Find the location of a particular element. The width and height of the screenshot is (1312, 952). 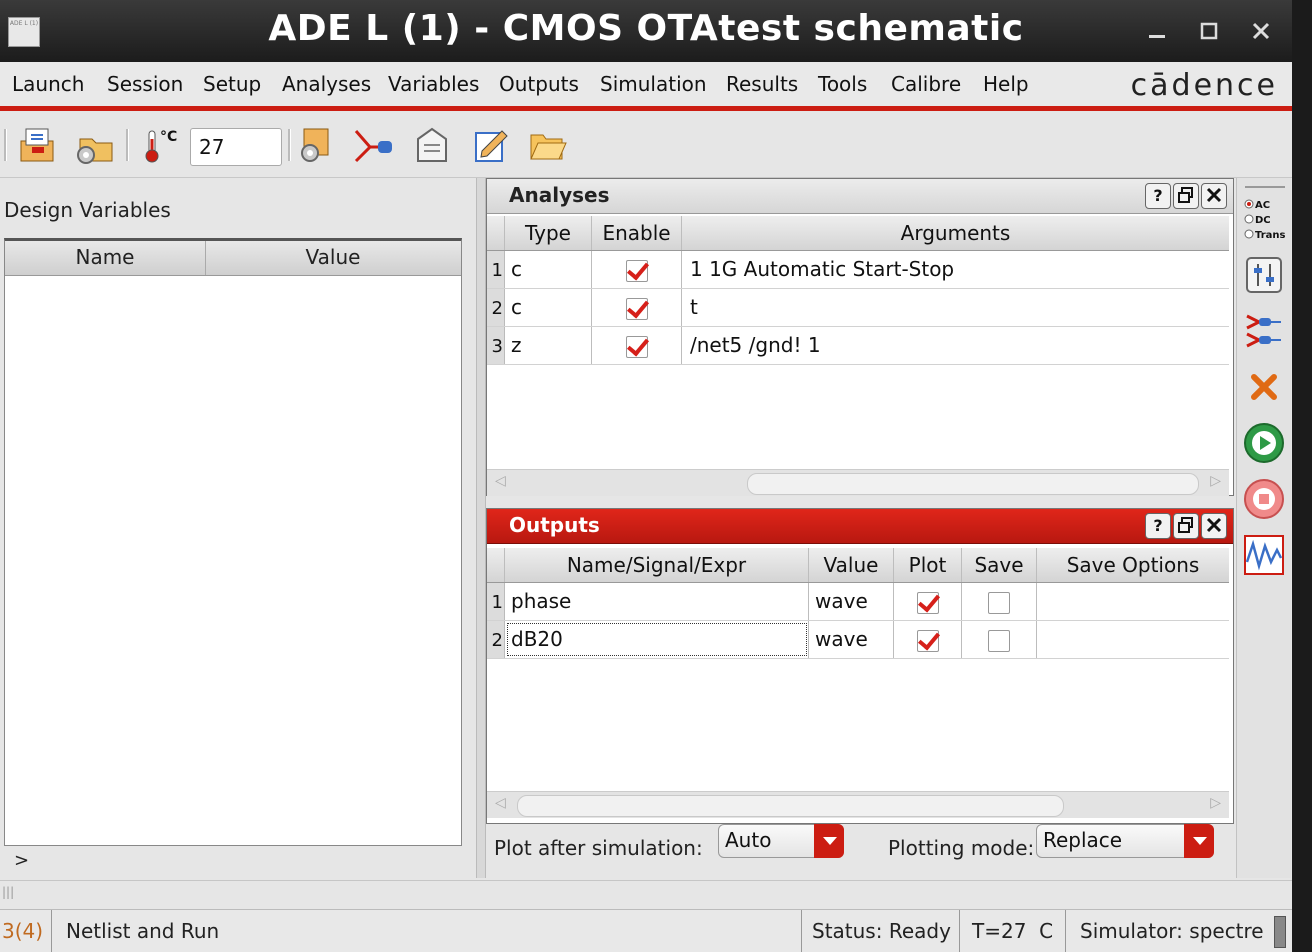

analysis-arguments-cell: t is located at coordinates (955, 307).